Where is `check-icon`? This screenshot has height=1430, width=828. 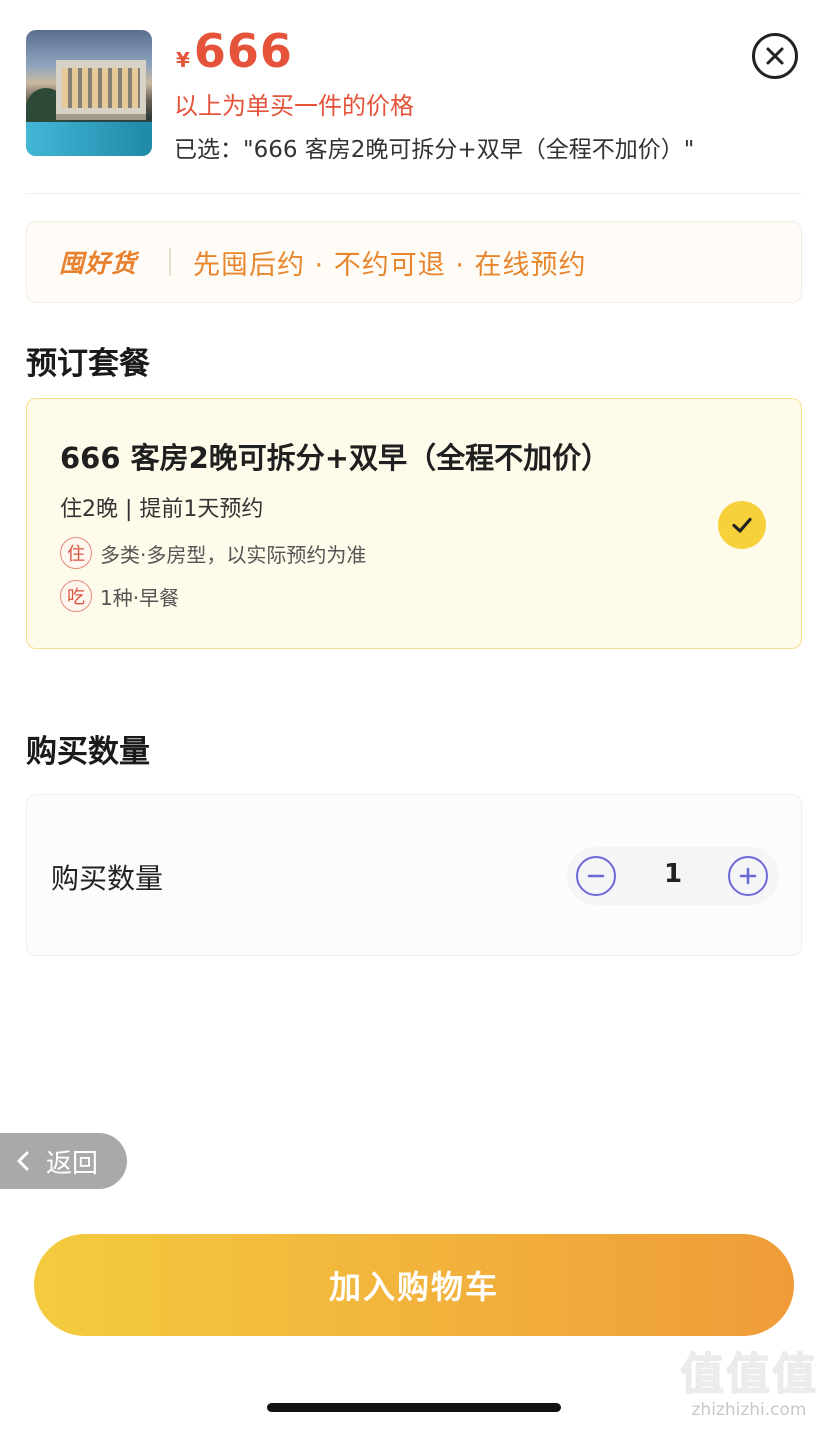
check-icon is located at coordinates (742, 525).